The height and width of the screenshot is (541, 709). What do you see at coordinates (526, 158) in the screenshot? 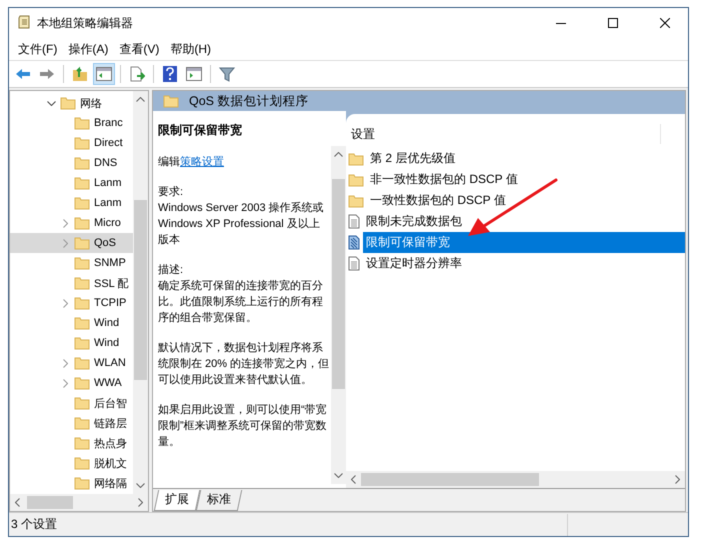
I see `setting-item: 第 2 层优先级值` at bounding box center [526, 158].